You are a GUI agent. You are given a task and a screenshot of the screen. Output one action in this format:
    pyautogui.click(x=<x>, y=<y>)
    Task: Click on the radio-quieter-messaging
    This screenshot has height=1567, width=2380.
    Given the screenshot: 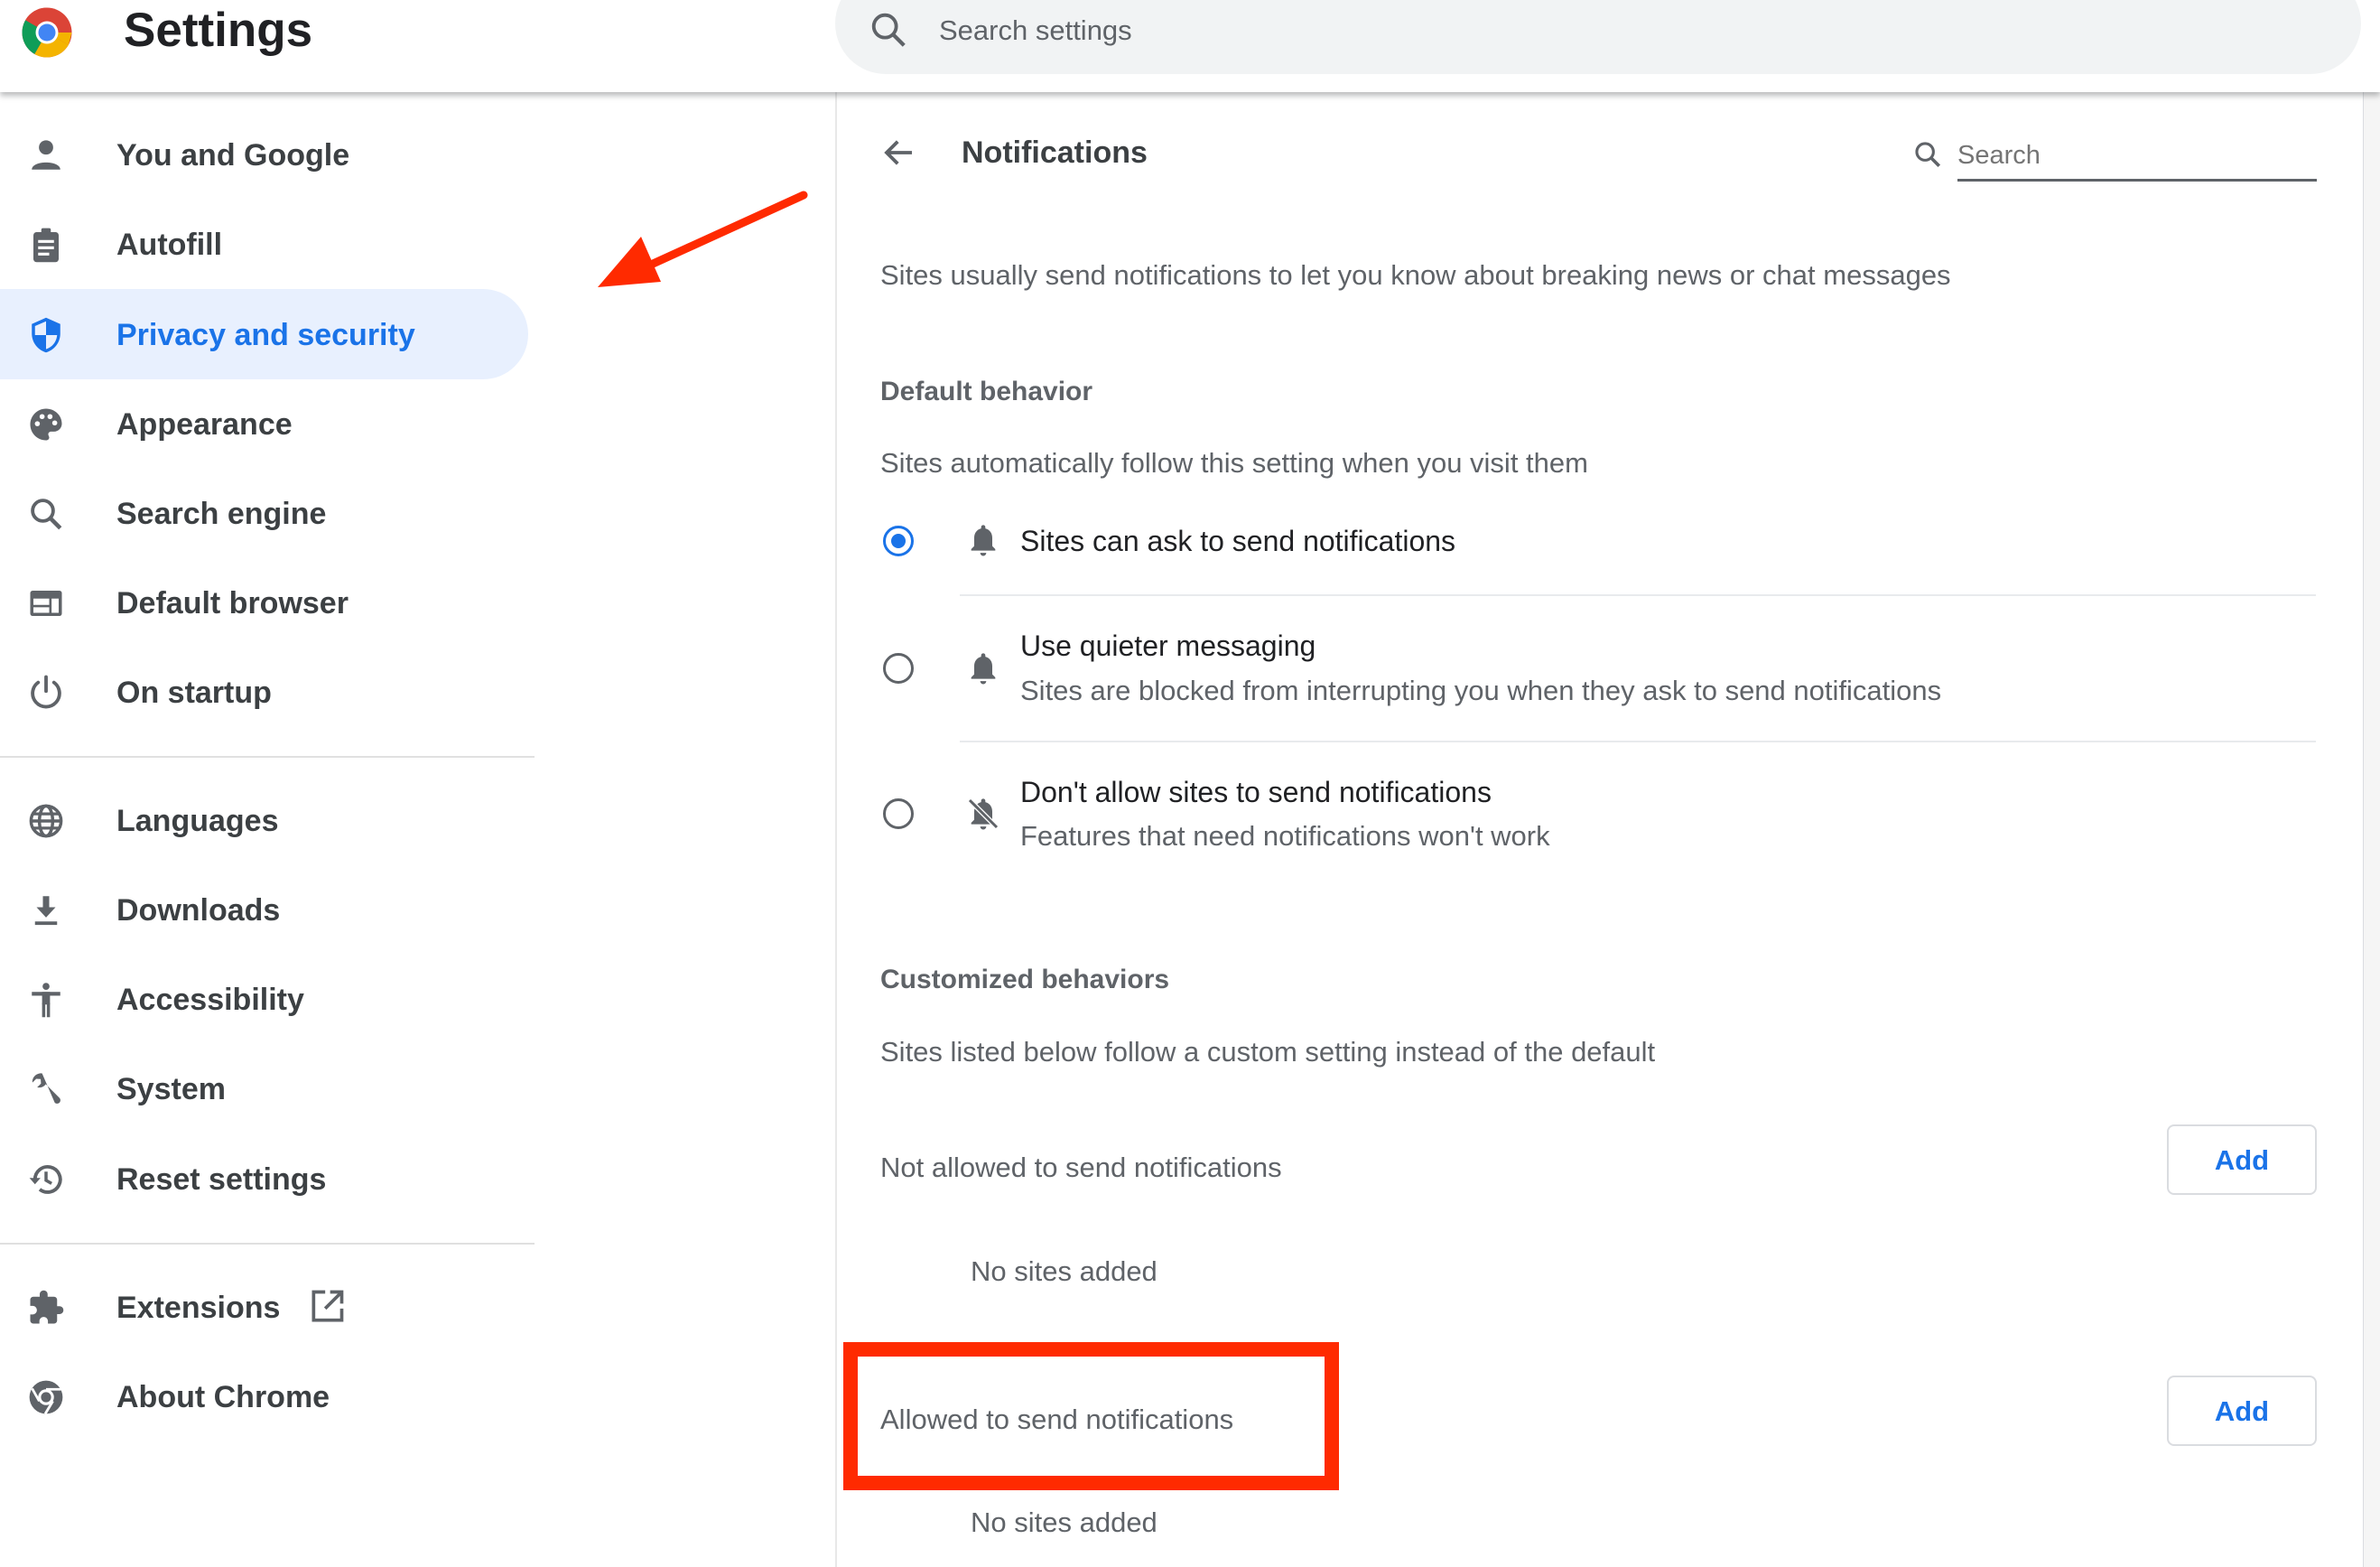 What is the action you would take?
    pyautogui.click(x=899, y=668)
    